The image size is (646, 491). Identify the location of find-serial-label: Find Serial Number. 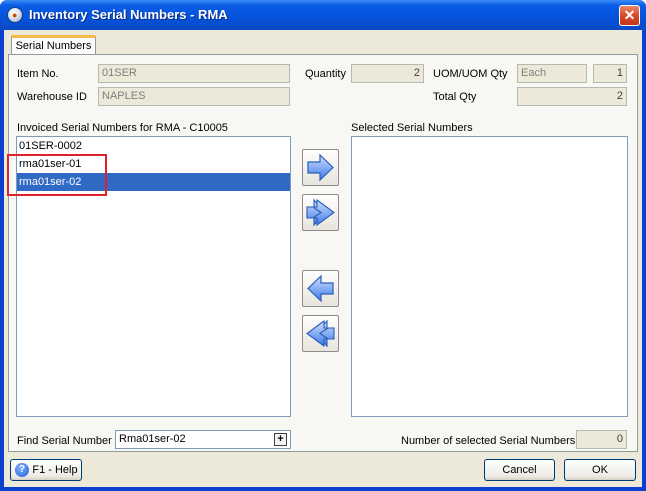
(64, 441).